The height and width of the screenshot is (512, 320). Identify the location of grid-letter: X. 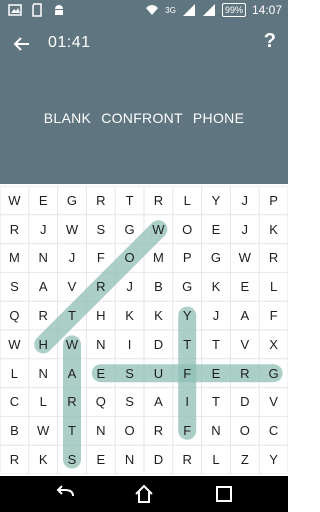
(273, 344).